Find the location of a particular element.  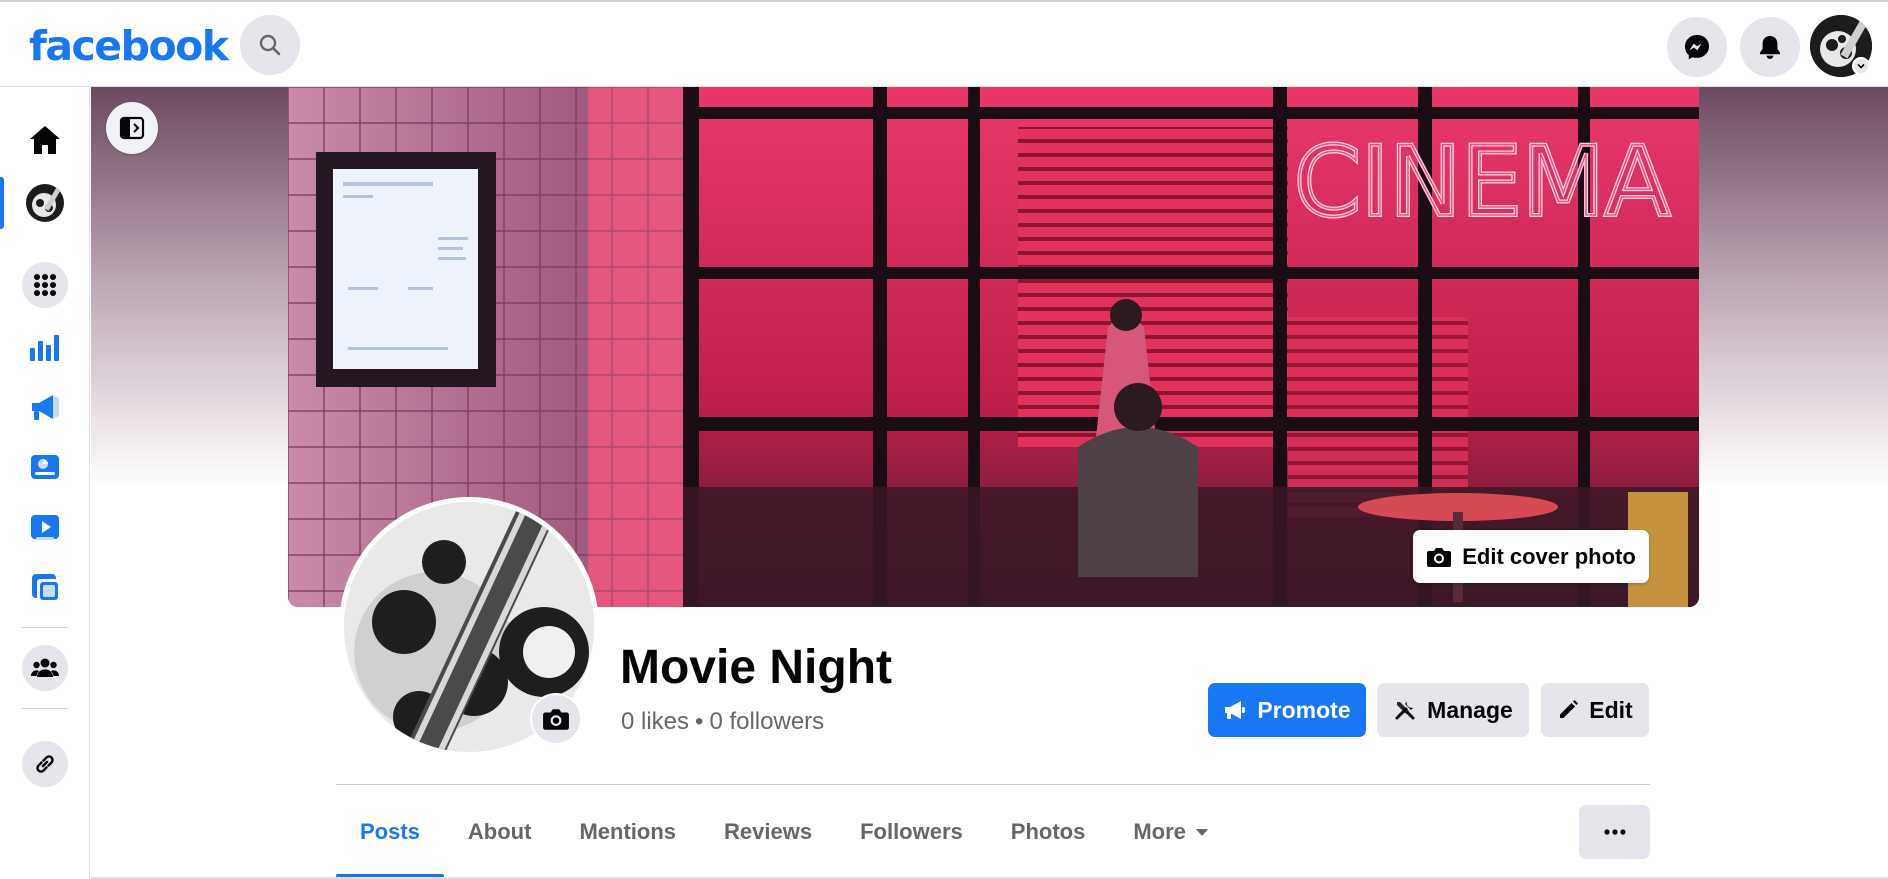

home-icon is located at coordinates (45, 140).